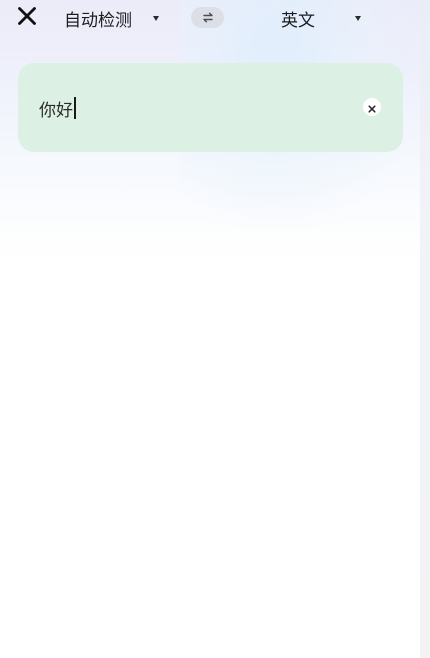 Image resolution: width=430 pixels, height=658 pixels. Describe the element at coordinates (75, 108) in the screenshot. I see `text-cursor` at that location.